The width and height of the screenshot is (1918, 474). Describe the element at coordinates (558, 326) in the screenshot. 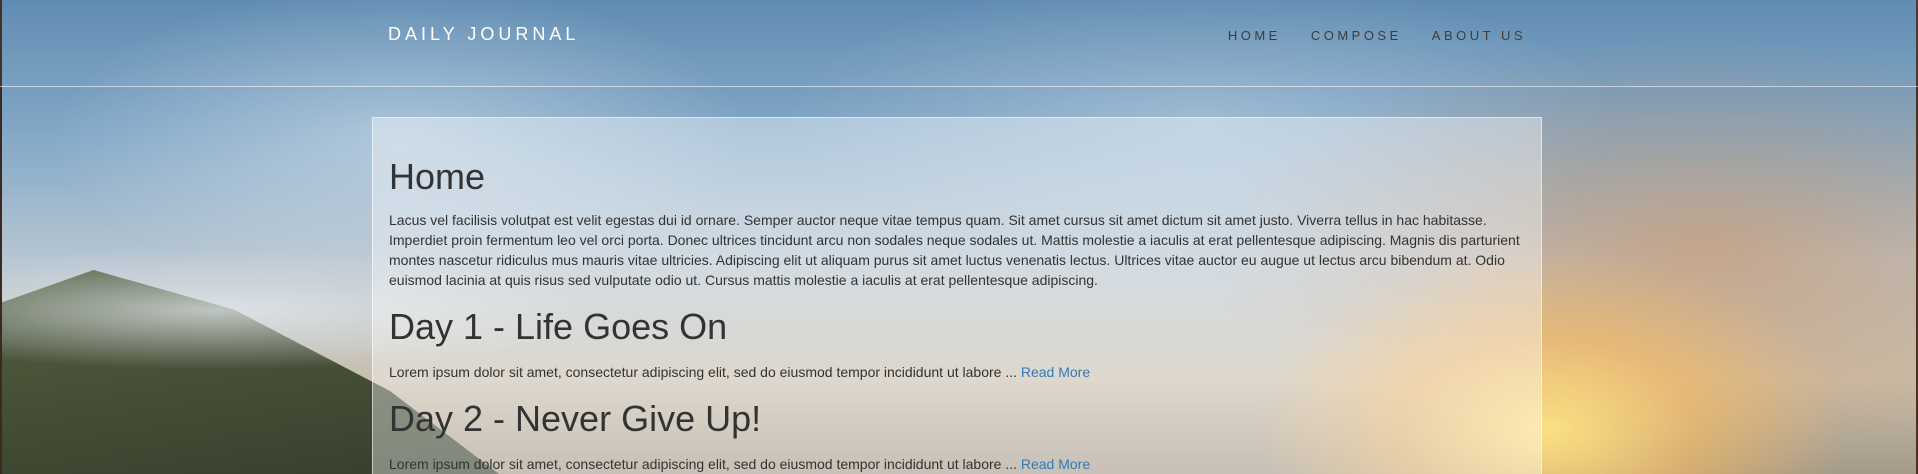

I see `post-title: Day 1 - Life Goes On` at that location.